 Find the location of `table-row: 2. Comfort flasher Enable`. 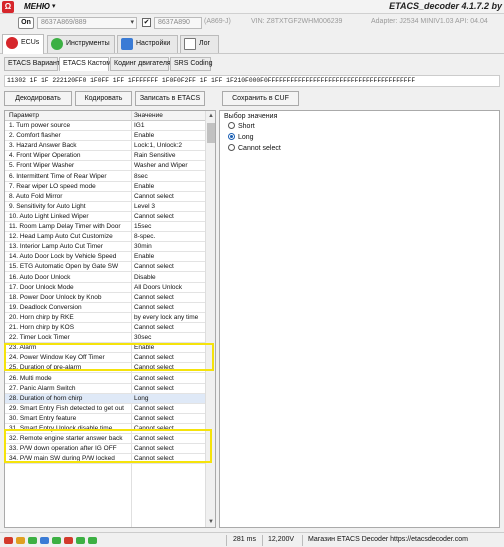

table-row: 2. Comfort flasher Enable is located at coordinates (105, 136).